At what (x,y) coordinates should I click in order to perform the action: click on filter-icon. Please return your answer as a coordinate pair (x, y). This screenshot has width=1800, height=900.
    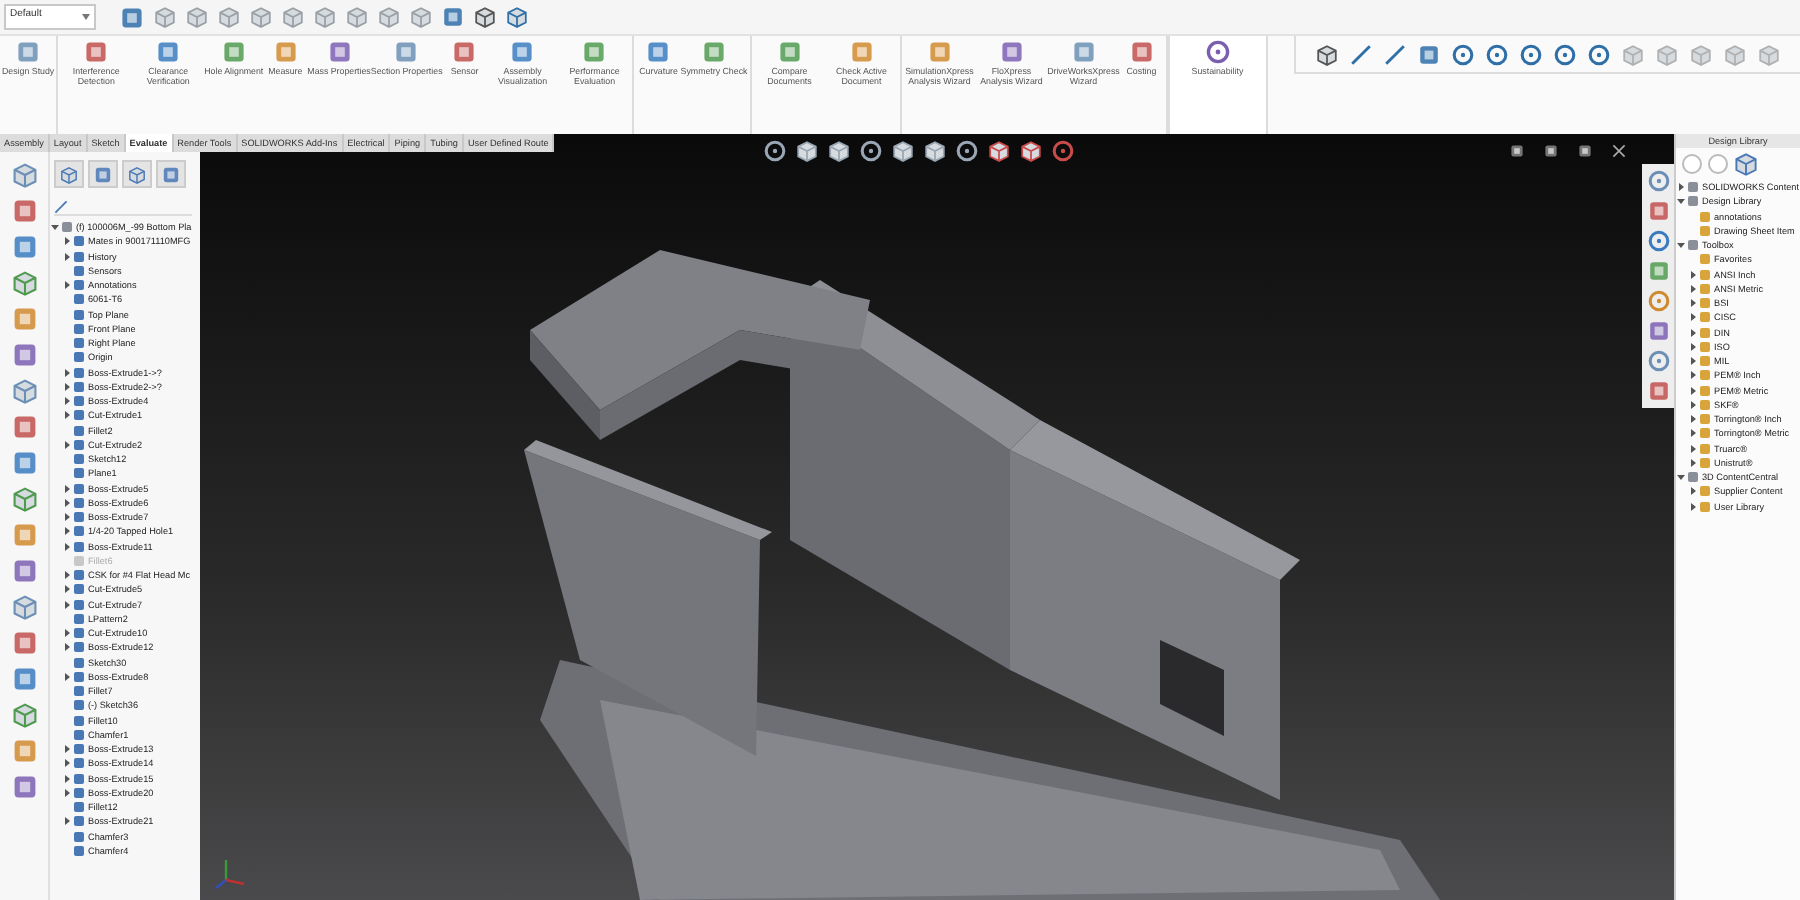
    Looking at the image, I should click on (61, 206).